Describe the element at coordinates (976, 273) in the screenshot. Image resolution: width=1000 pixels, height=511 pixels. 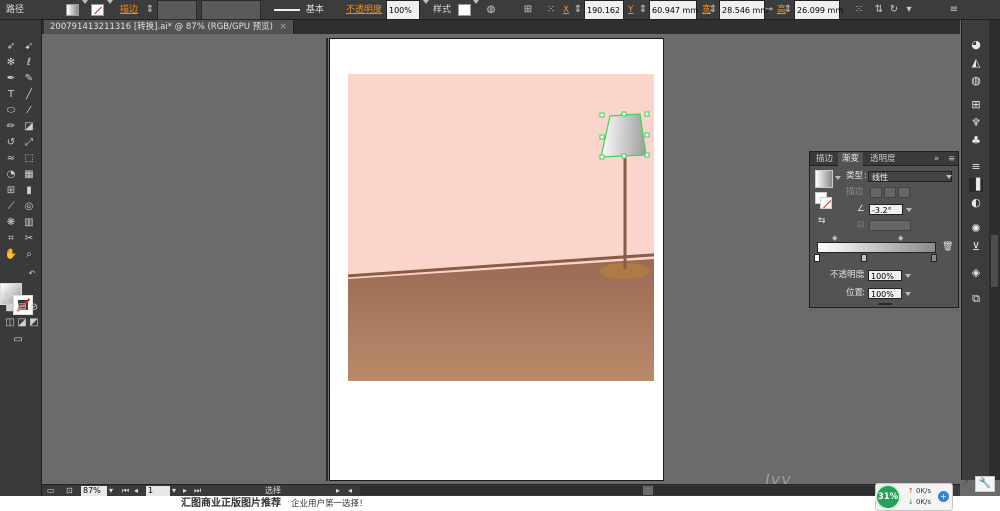
I see `layers-icon: ◈` at that location.